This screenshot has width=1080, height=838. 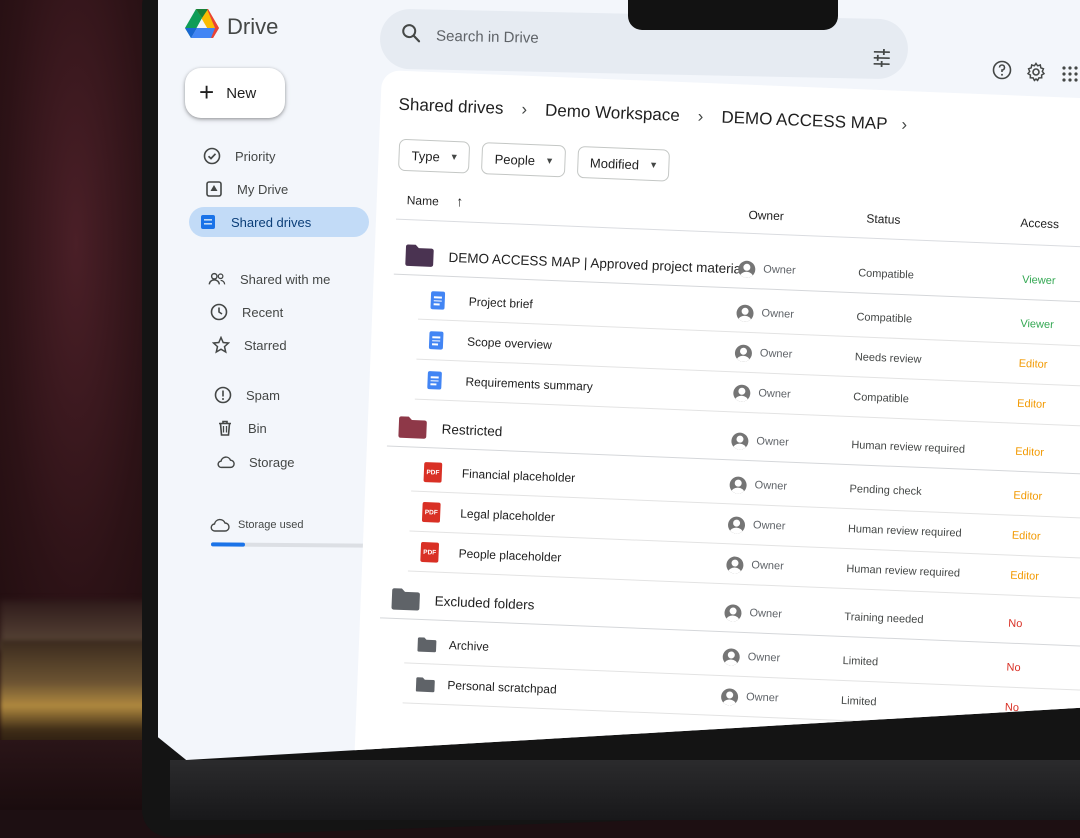 I want to click on item-name: Restricted, so click(x=472, y=430).